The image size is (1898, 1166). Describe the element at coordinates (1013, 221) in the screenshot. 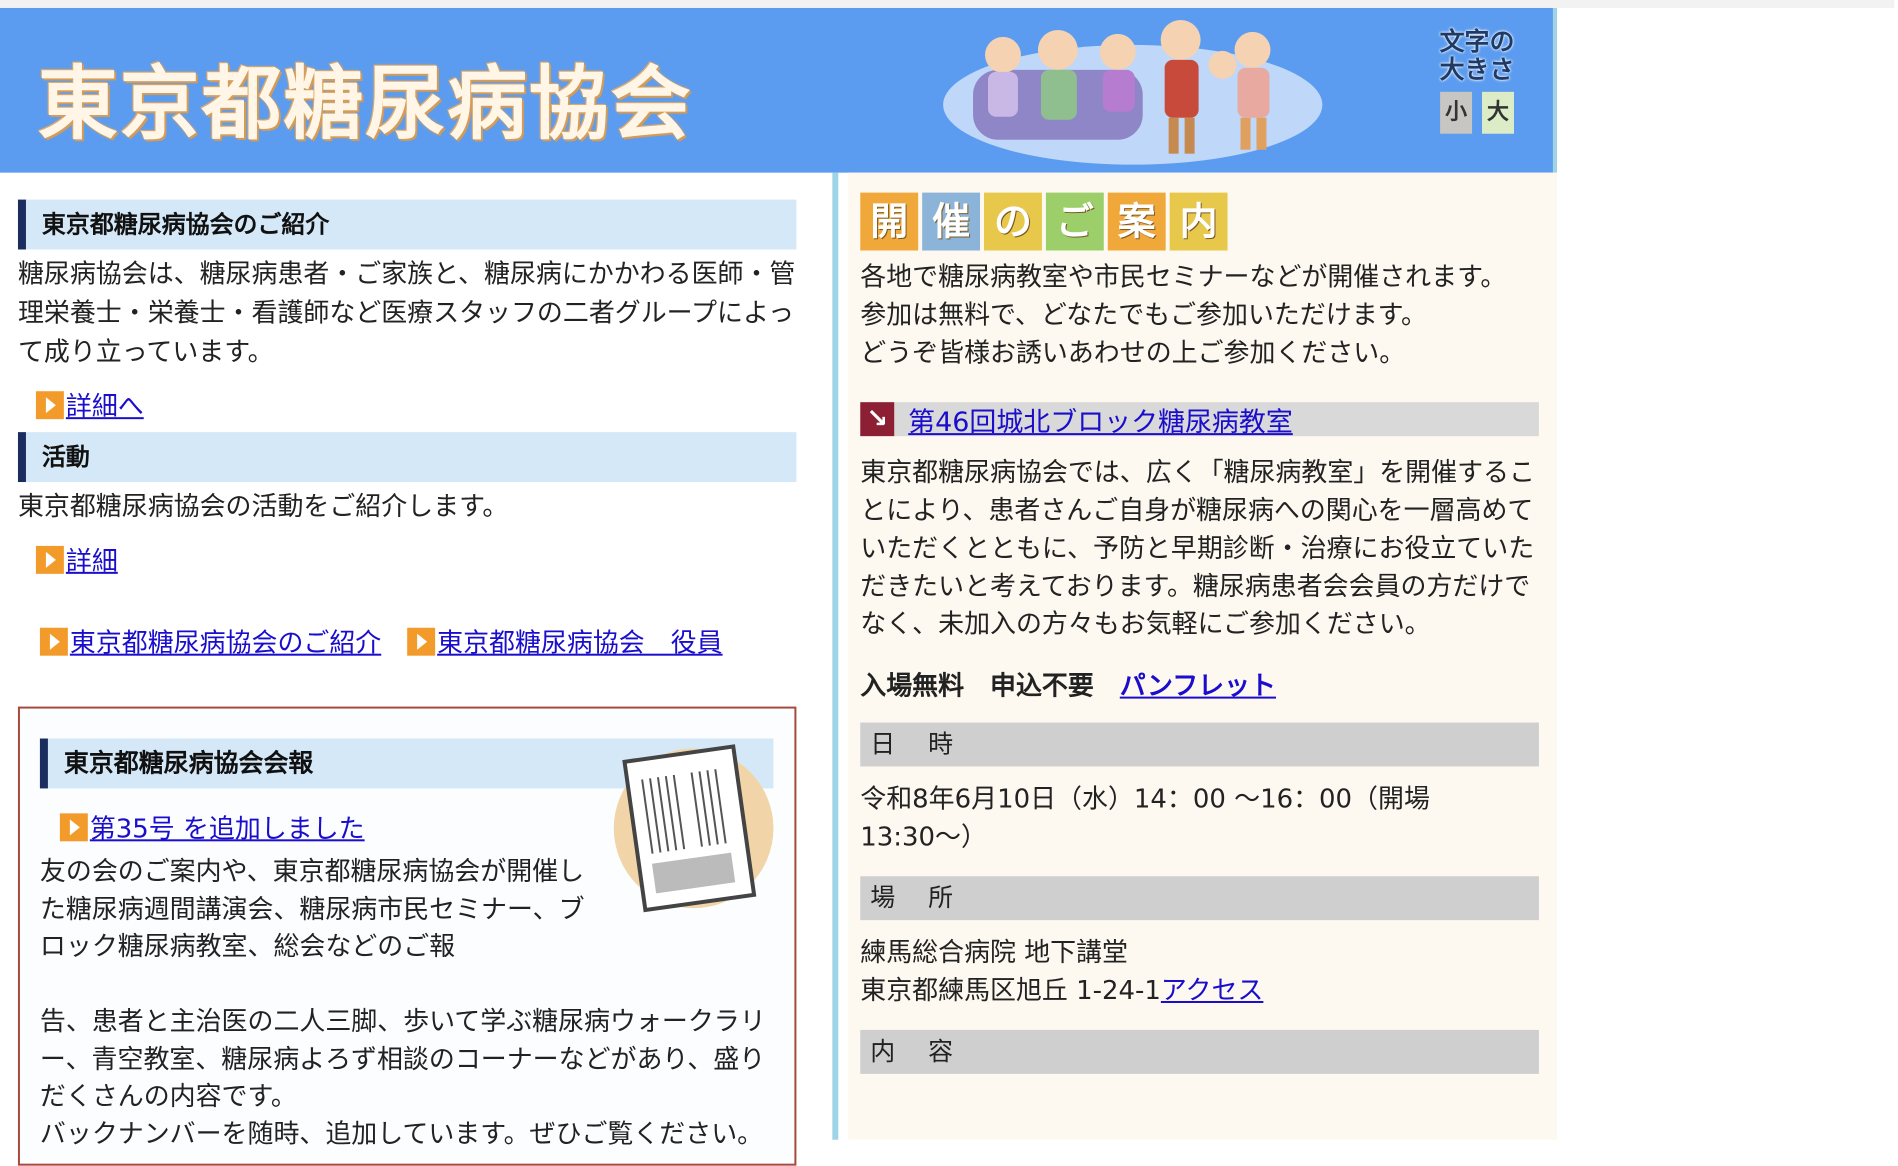

I see `events-title-char-2: の` at that location.